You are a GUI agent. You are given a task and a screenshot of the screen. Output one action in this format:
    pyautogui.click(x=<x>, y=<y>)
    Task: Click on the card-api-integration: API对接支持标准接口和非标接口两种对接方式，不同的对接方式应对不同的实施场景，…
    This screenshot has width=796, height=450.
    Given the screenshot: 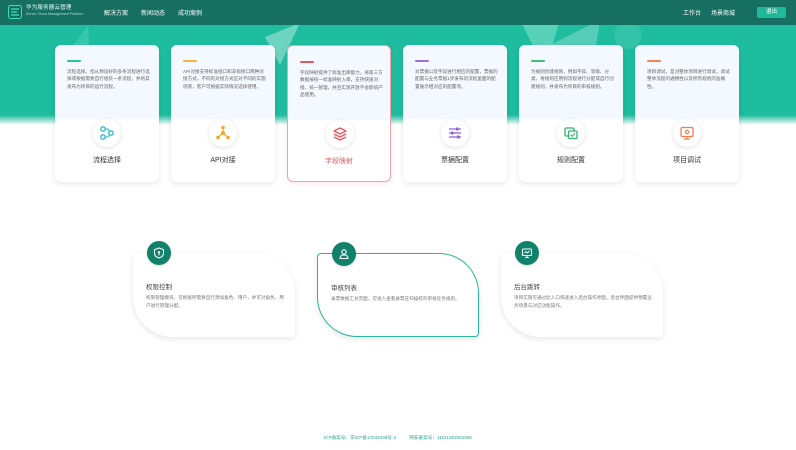 What is the action you would take?
    pyautogui.click(x=223, y=113)
    